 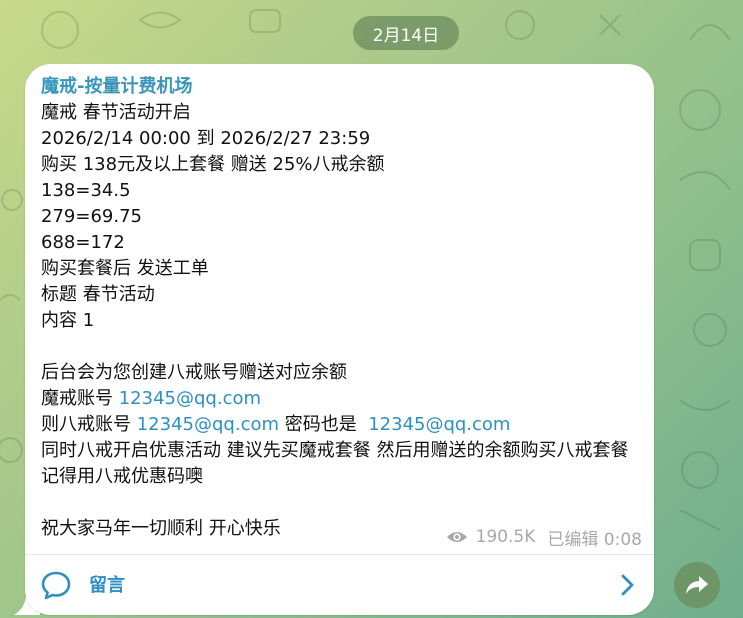 I want to click on edited-time: 已编辑 0:08, so click(x=594, y=539).